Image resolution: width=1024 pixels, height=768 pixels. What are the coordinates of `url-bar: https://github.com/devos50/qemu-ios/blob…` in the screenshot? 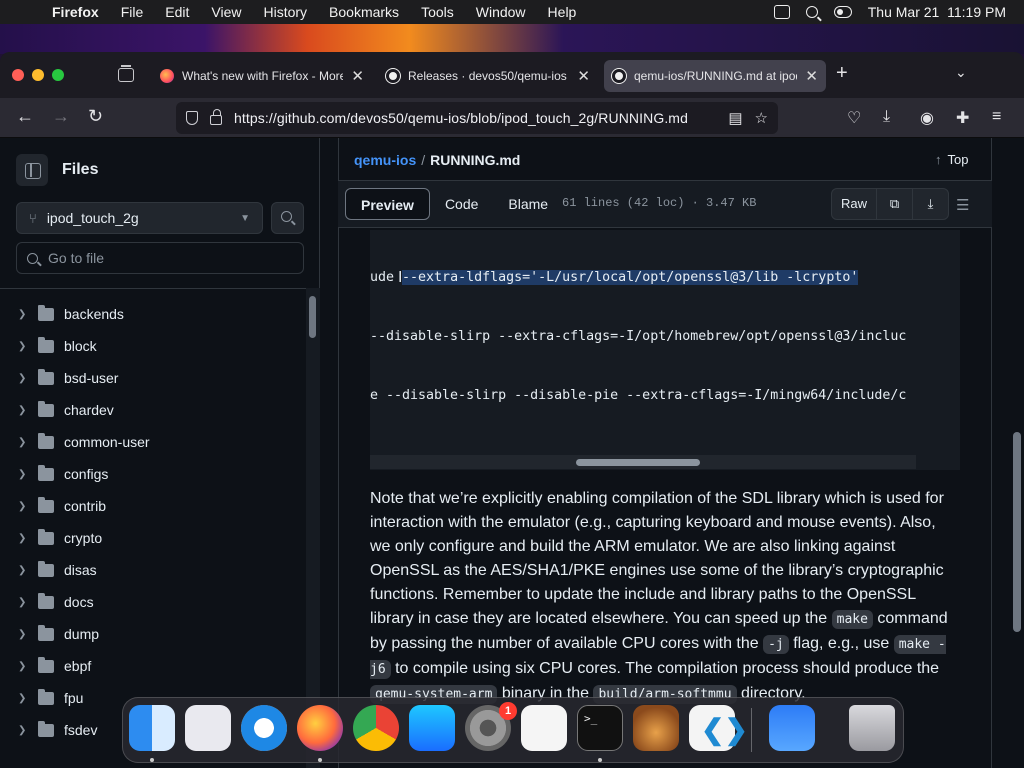 It's located at (477, 118).